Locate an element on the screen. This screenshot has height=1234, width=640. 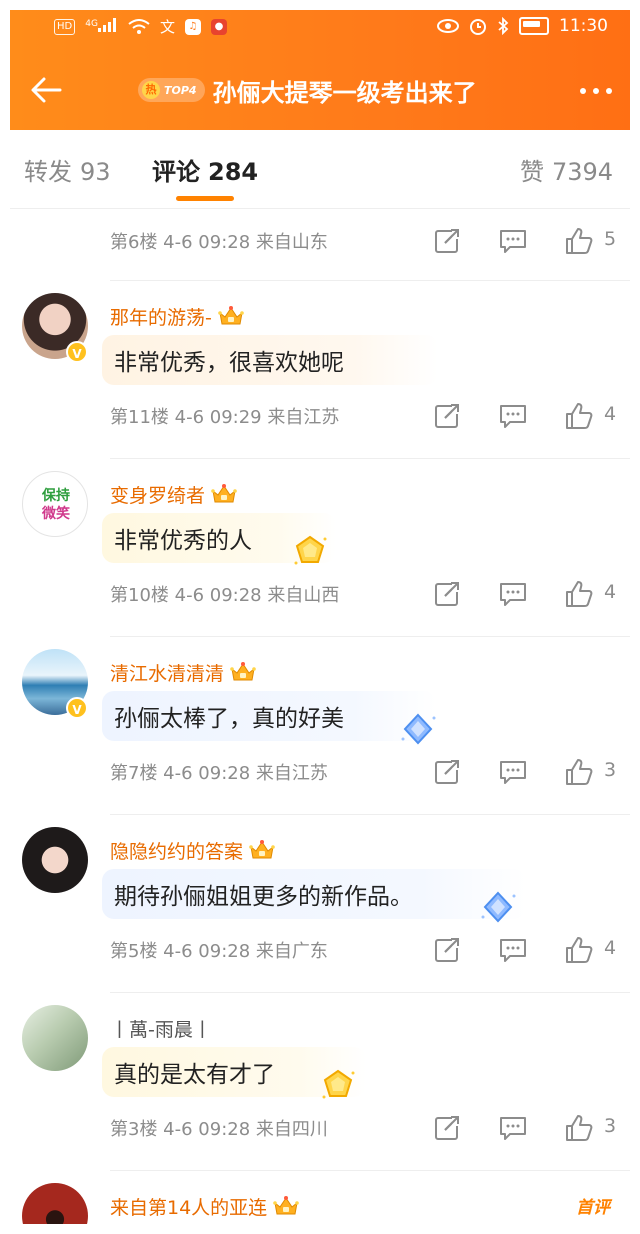
comment-username: 来自第14人的亚连 is located at coordinates (204, 1206).